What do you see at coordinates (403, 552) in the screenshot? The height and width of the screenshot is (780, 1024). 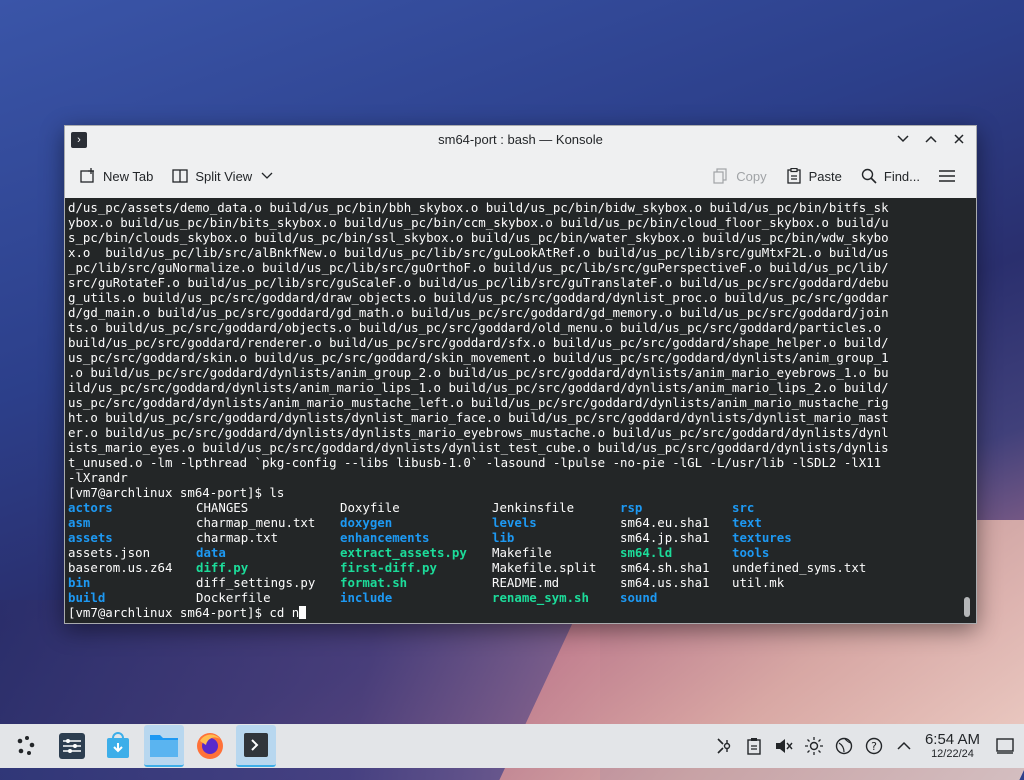 I see `ls-executable-entry: extract_assets.py` at bounding box center [403, 552].